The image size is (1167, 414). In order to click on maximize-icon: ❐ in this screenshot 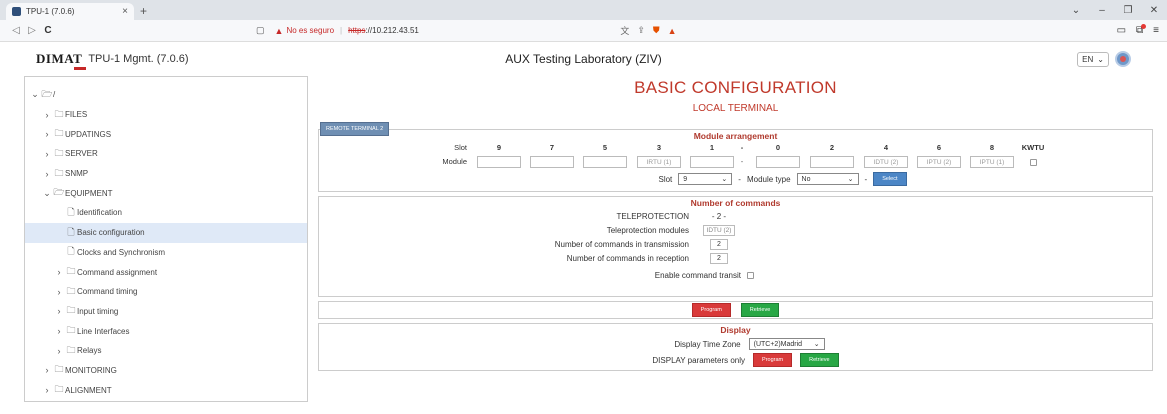, I will do `click(1128, 10)`.